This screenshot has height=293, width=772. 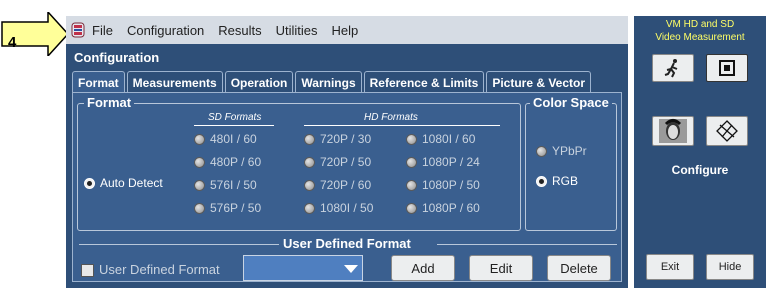 What do you see at coordinates (351, 269) in the screenshot?
I see `chevron-down-icon` at bounding box center [351, 269].